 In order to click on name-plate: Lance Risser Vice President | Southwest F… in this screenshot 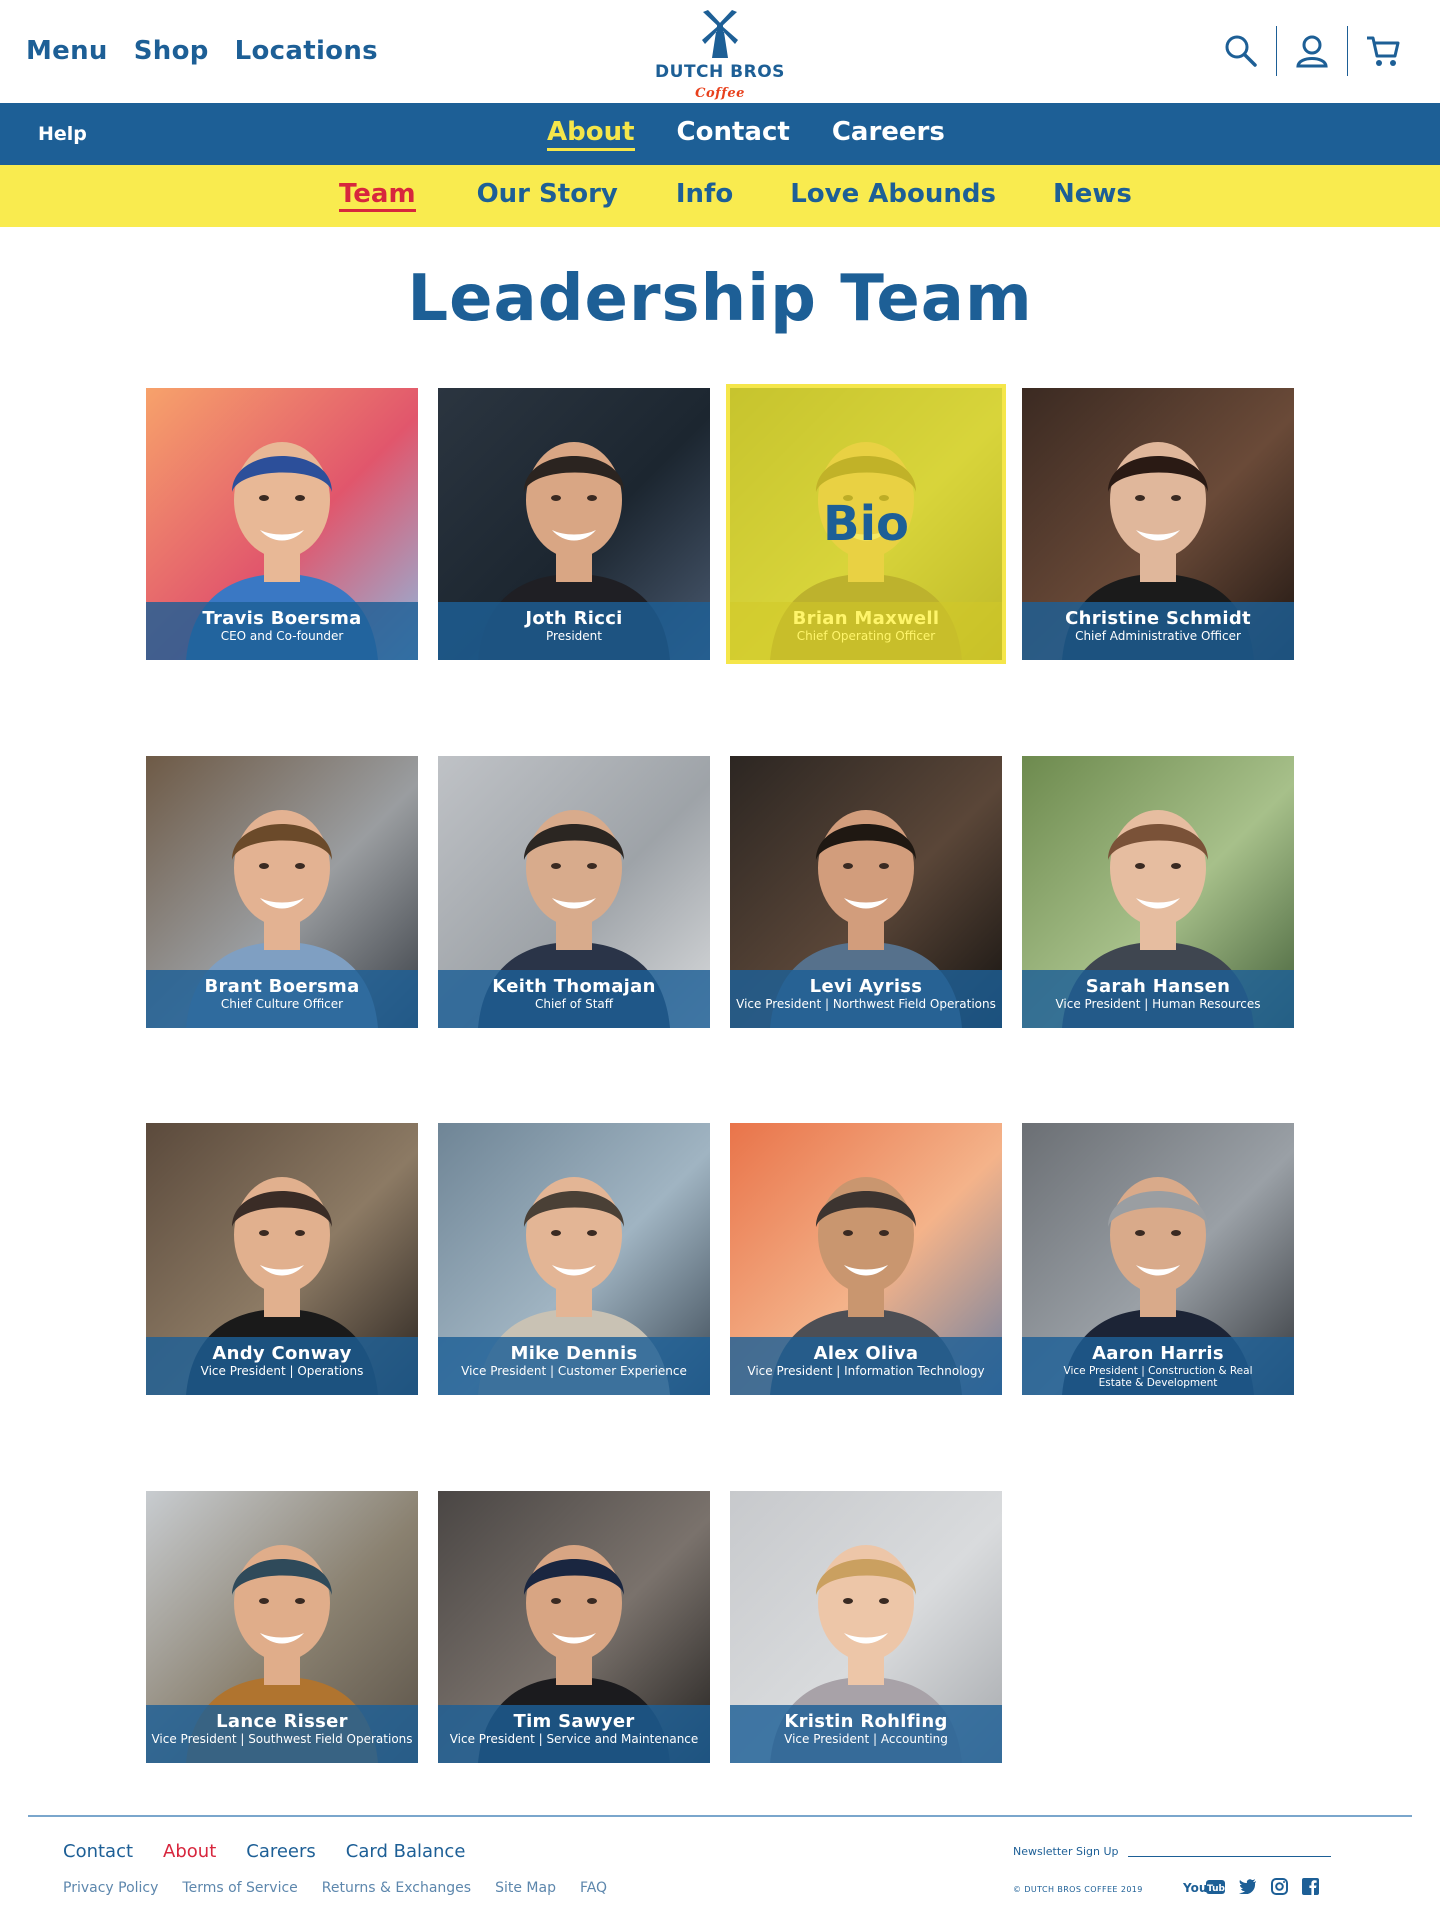, I will do `click(282, 1734)`.